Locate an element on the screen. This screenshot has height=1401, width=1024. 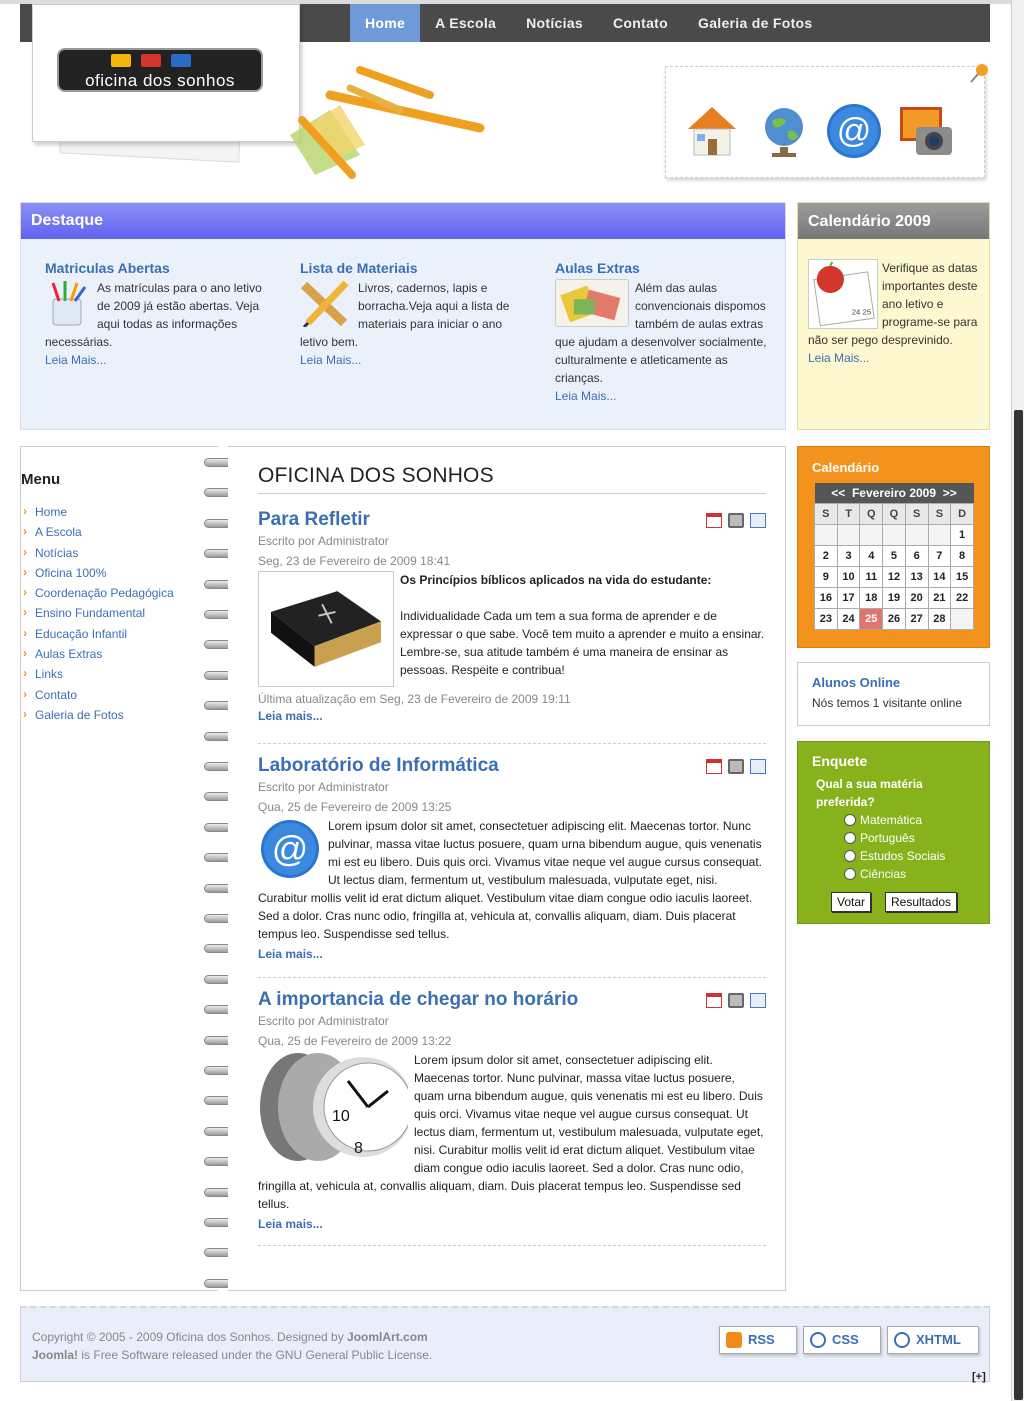
calendar-day: 23 is located at coordinates (826, 618).